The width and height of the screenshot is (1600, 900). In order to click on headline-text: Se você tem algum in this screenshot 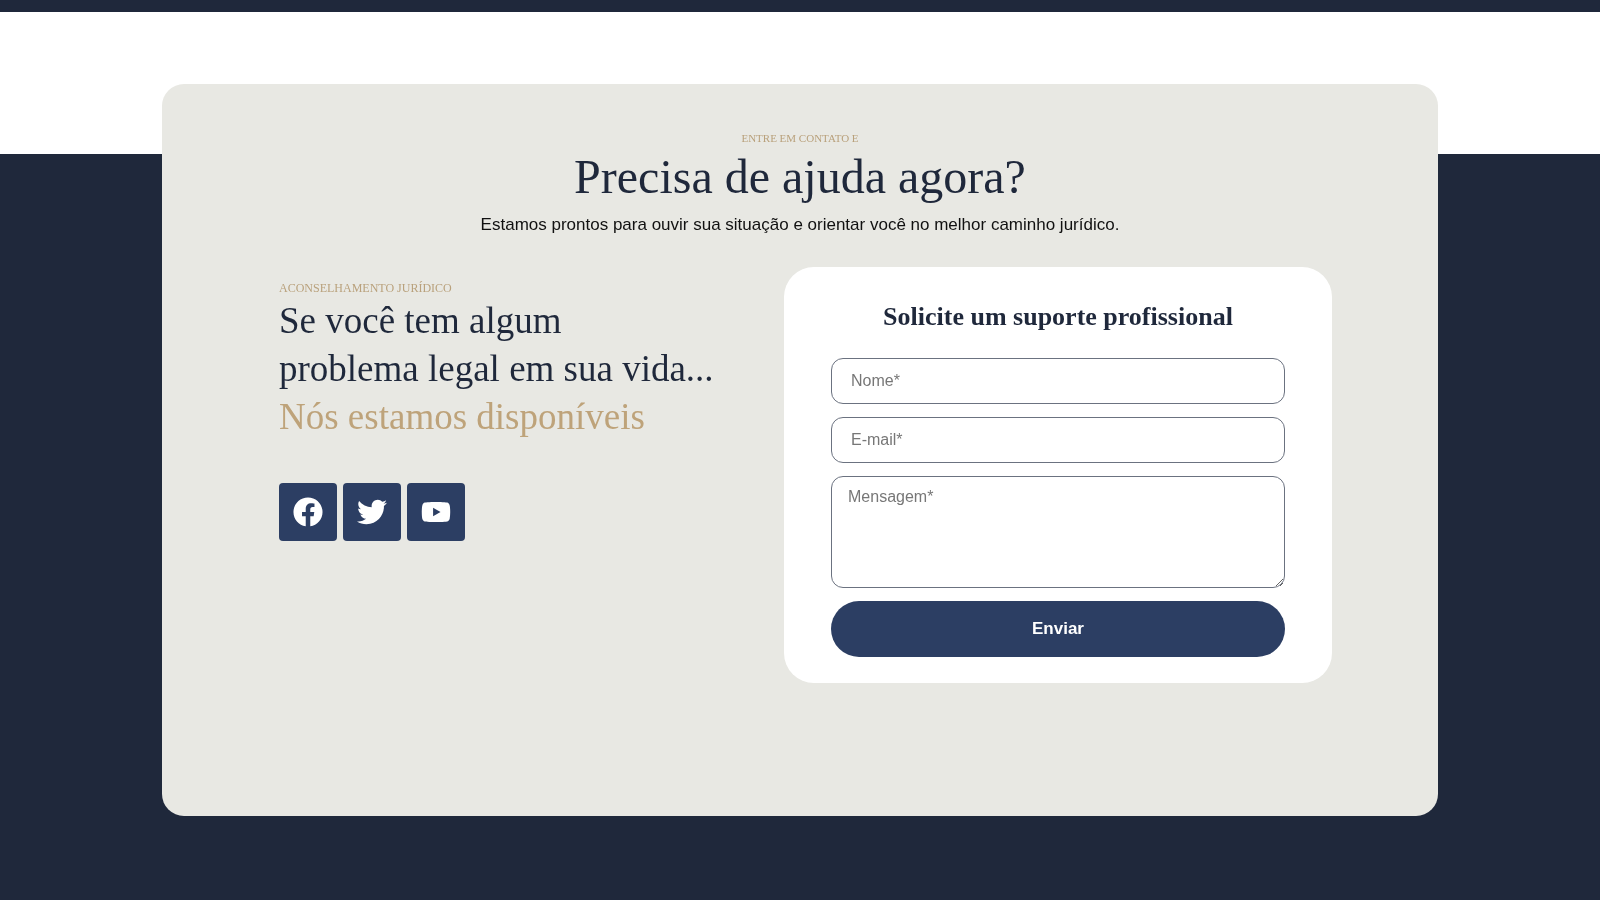, I will do `click(421, 320)`.